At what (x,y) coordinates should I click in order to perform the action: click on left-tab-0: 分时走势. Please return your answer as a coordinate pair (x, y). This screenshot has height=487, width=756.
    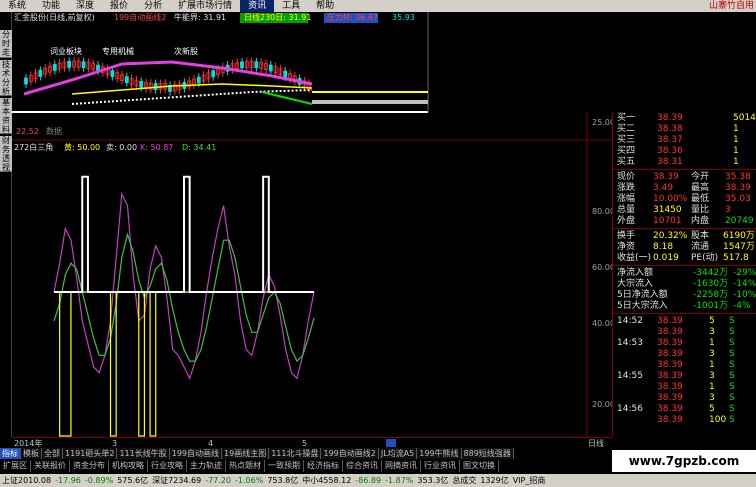
    Looking at the image, I should click on (6, 48).